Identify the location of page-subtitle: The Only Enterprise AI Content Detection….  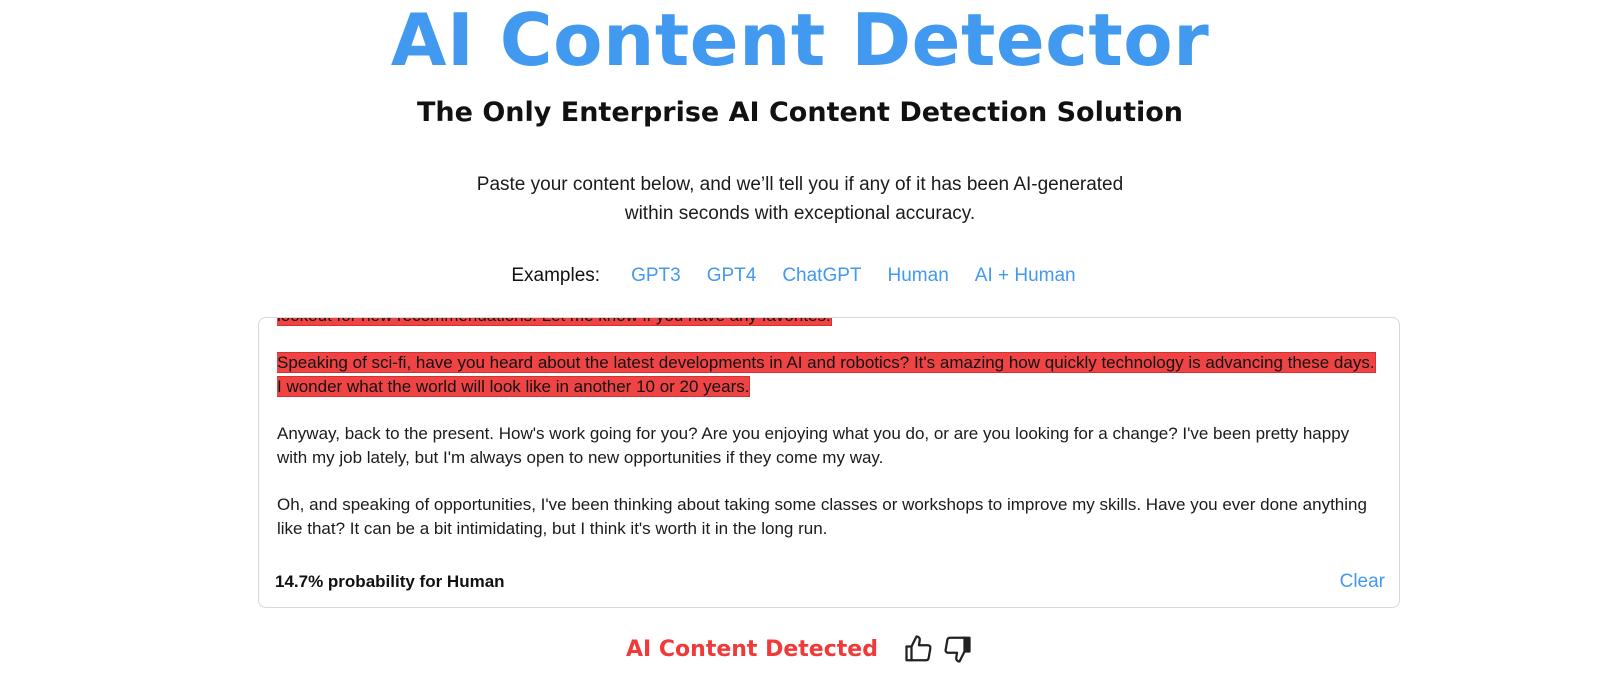
(800, 112).